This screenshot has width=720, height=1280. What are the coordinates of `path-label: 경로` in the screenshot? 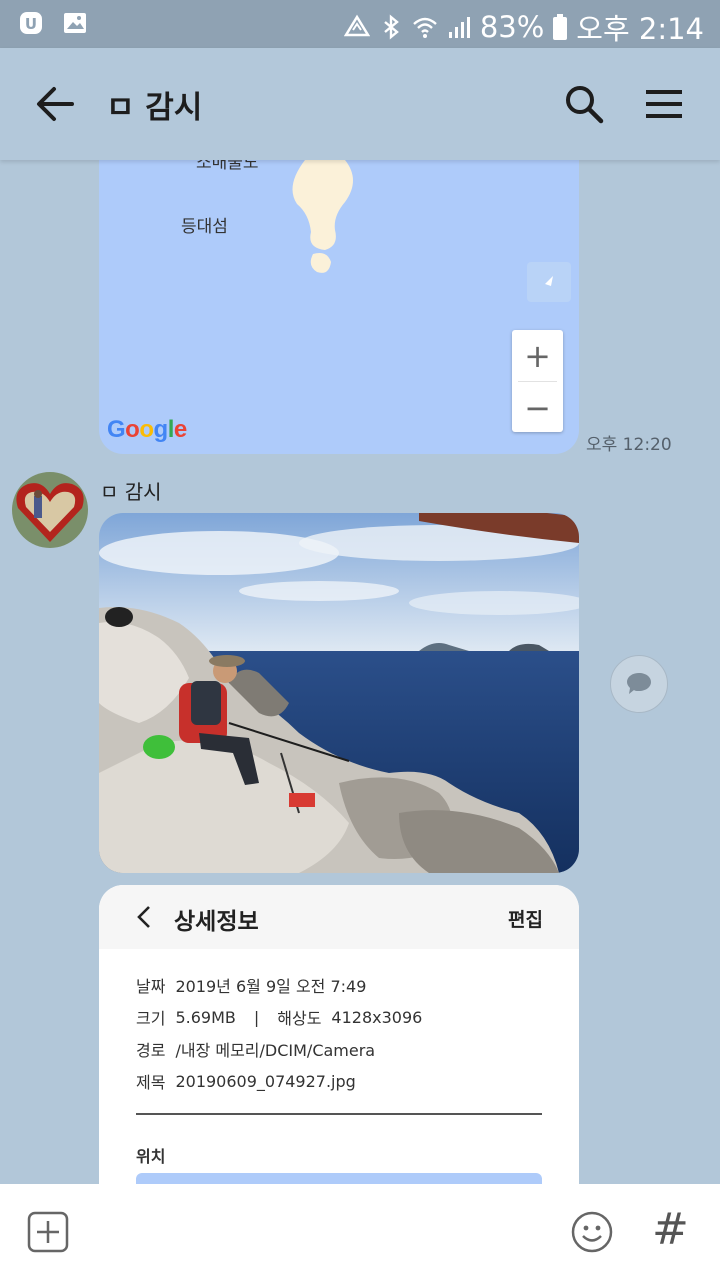 It's located at (151, 1050).